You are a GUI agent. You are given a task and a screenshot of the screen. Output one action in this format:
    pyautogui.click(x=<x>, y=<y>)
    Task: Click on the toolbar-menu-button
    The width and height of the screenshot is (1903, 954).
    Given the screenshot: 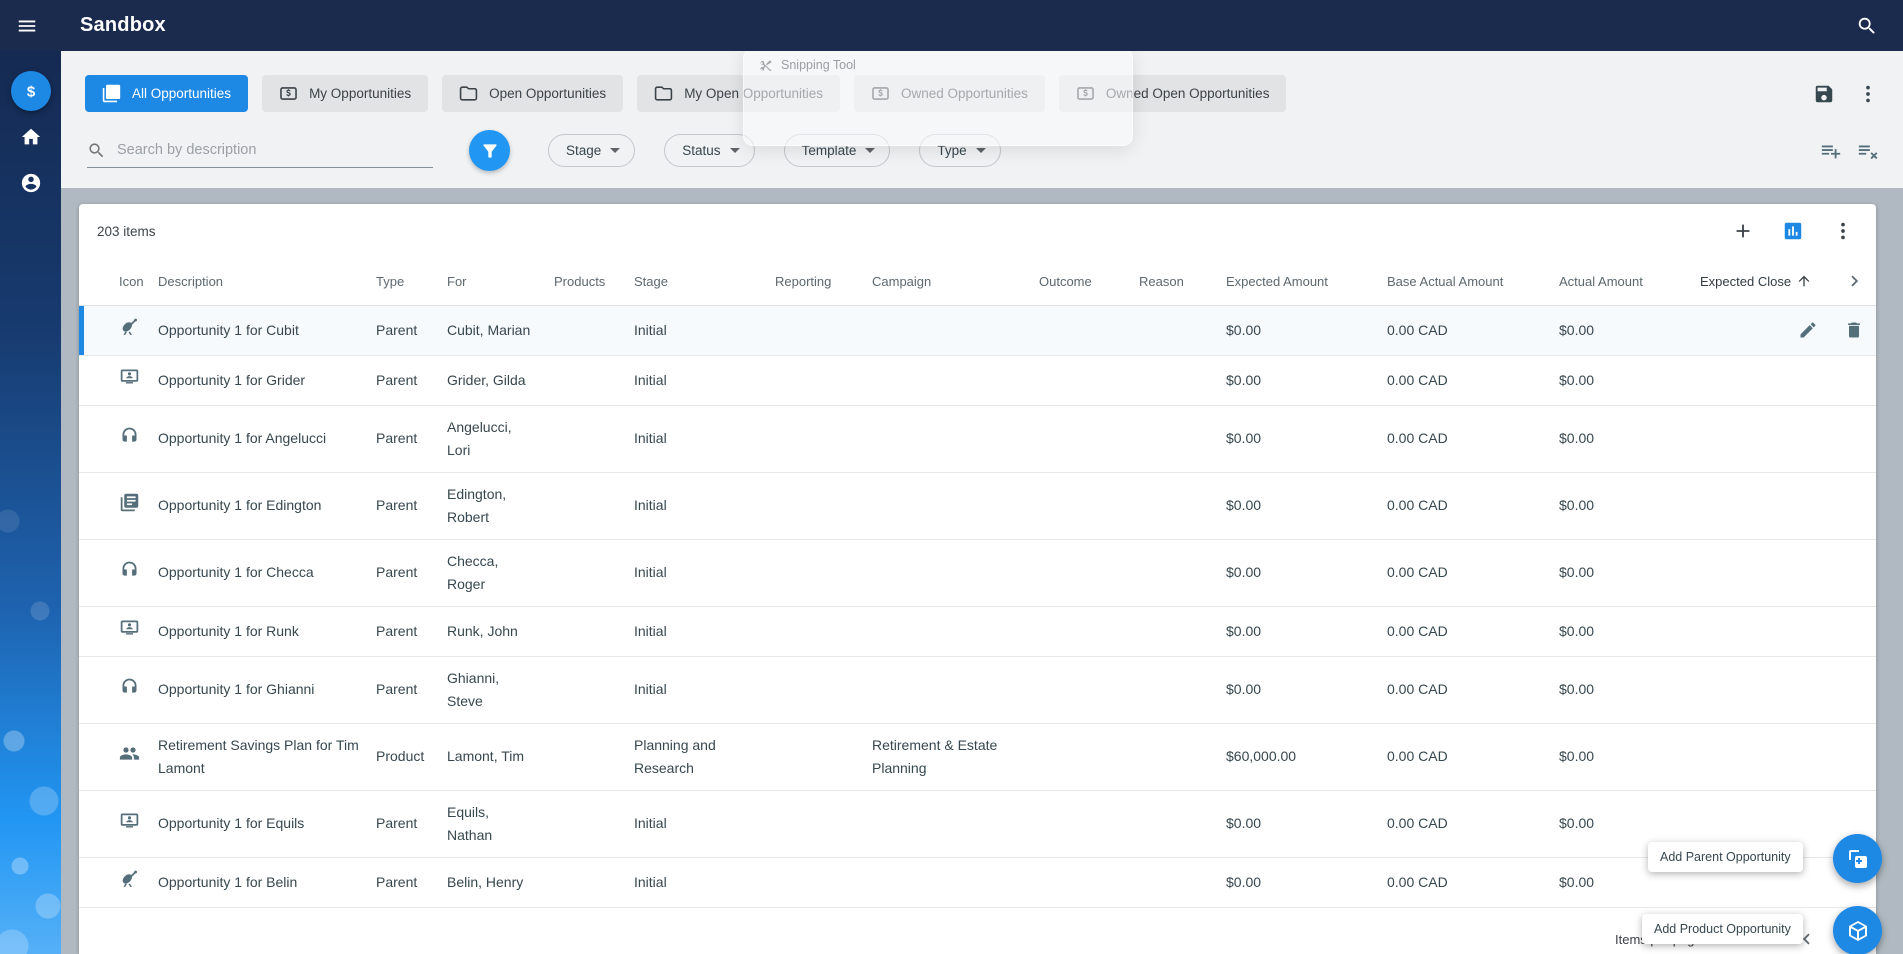 What is the action you would take?
    pyautogui.click(x=1868, y=94)
    